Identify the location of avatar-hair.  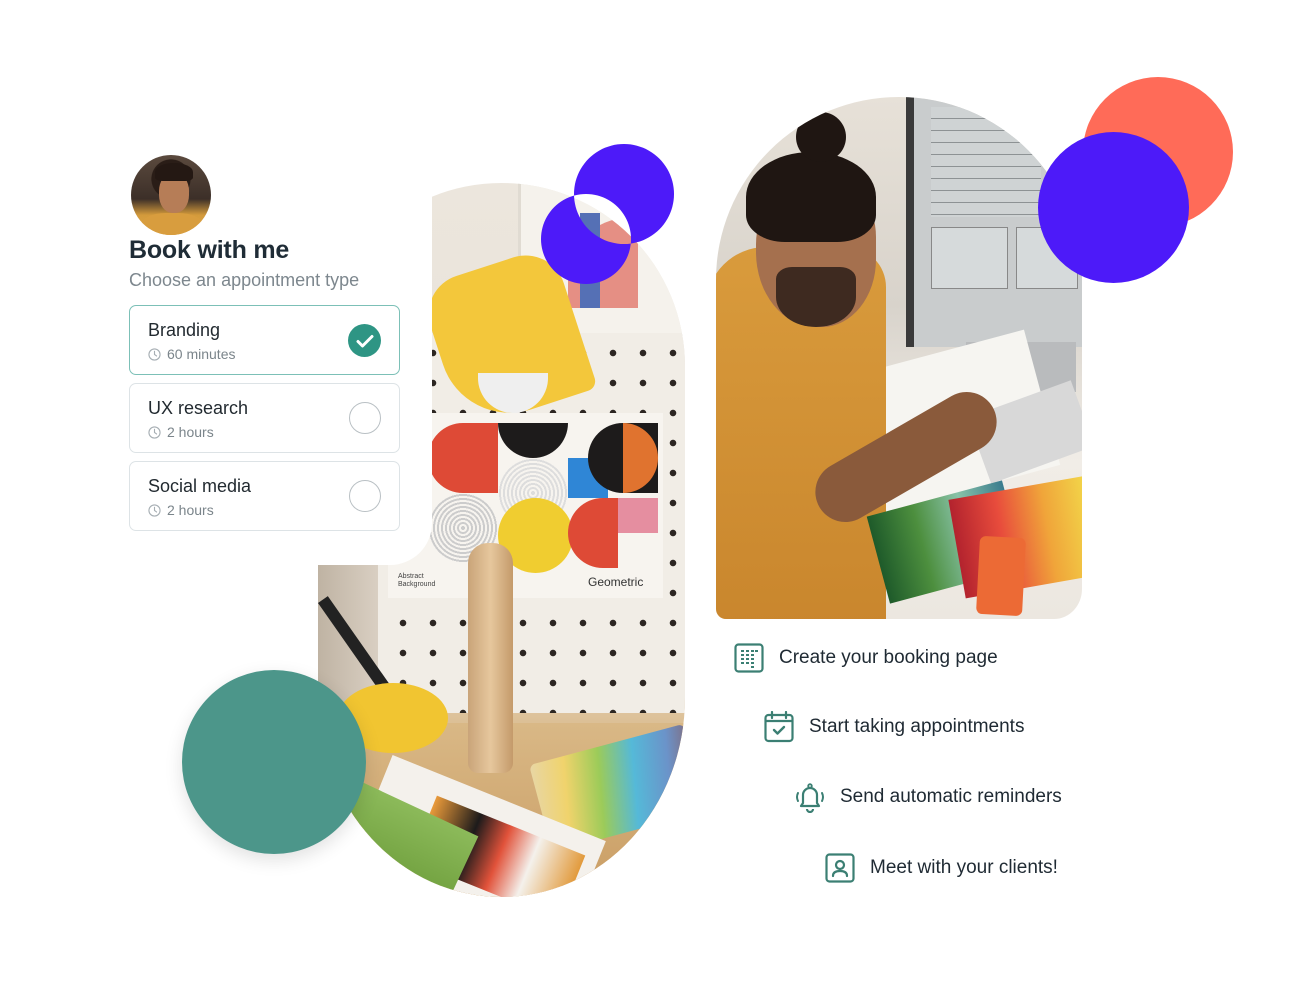
(174, 172).